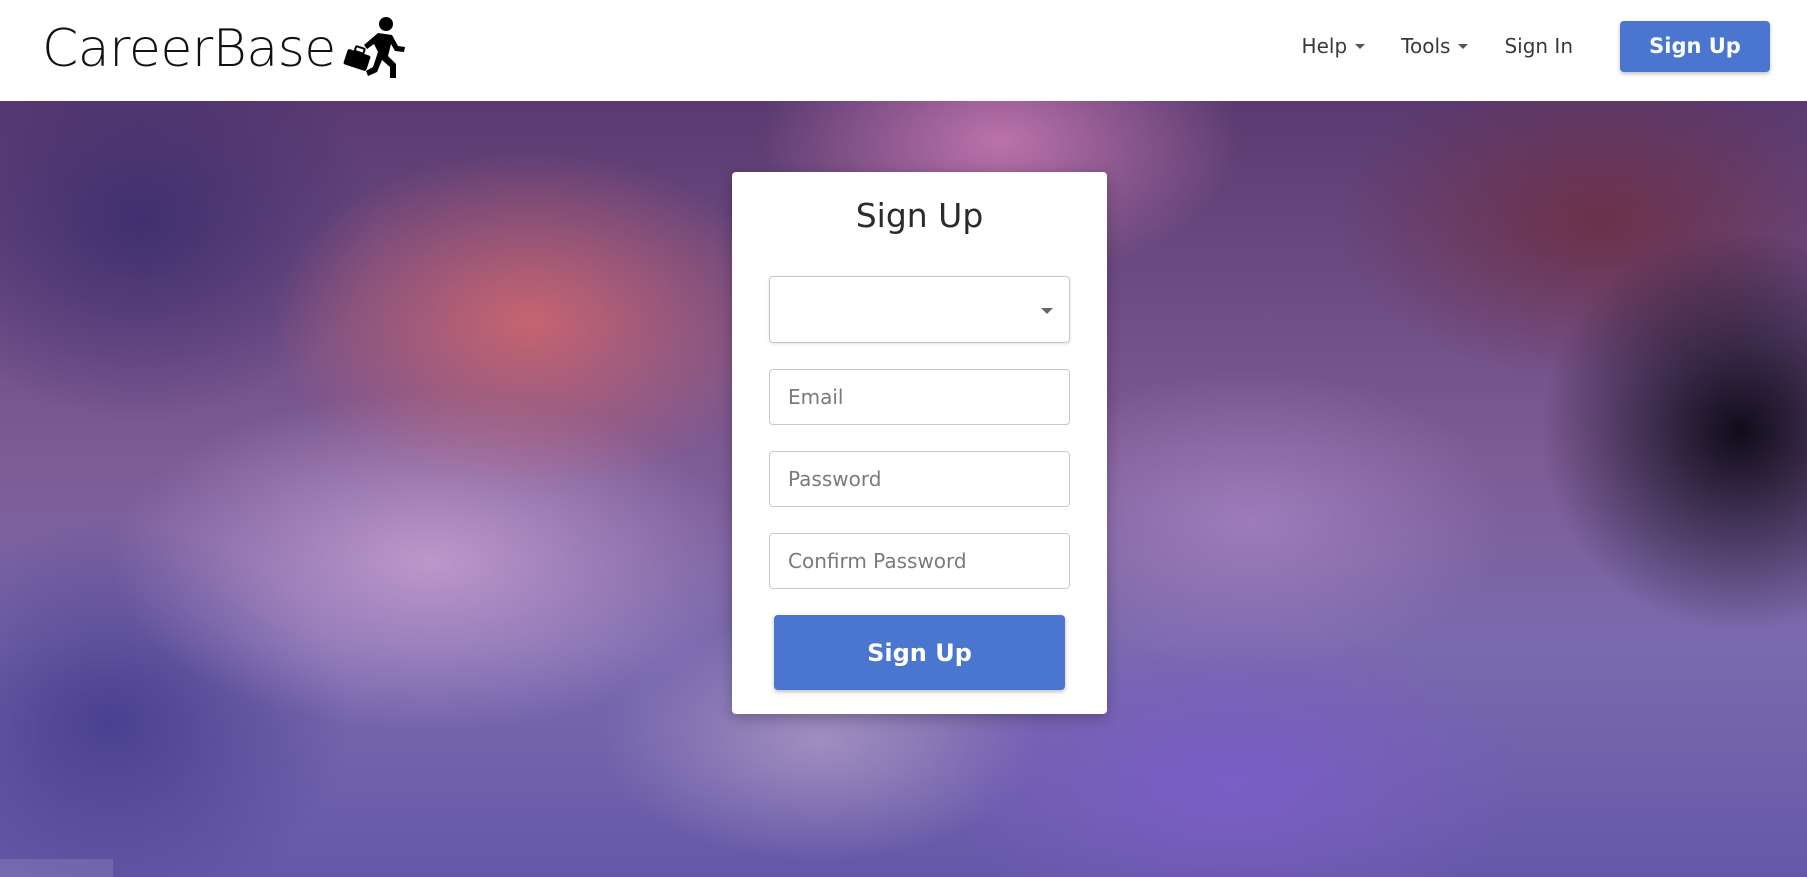 This screenshot has width=1807, height=877. What do you see at coordinates (56, 868) in the screenshot?
I see `corner-tab` at bounding box center [56, 868].